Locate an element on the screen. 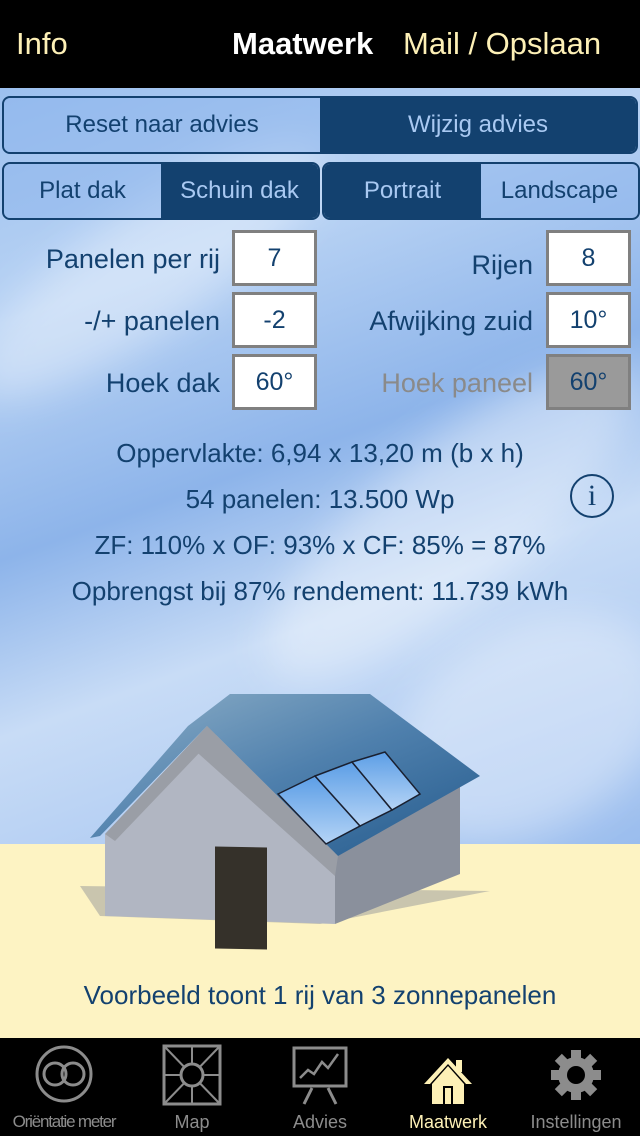 The image size is (640, 1136). tab-orientation-meter: Oriëntatie meter is located at coordinates (64, 1087).